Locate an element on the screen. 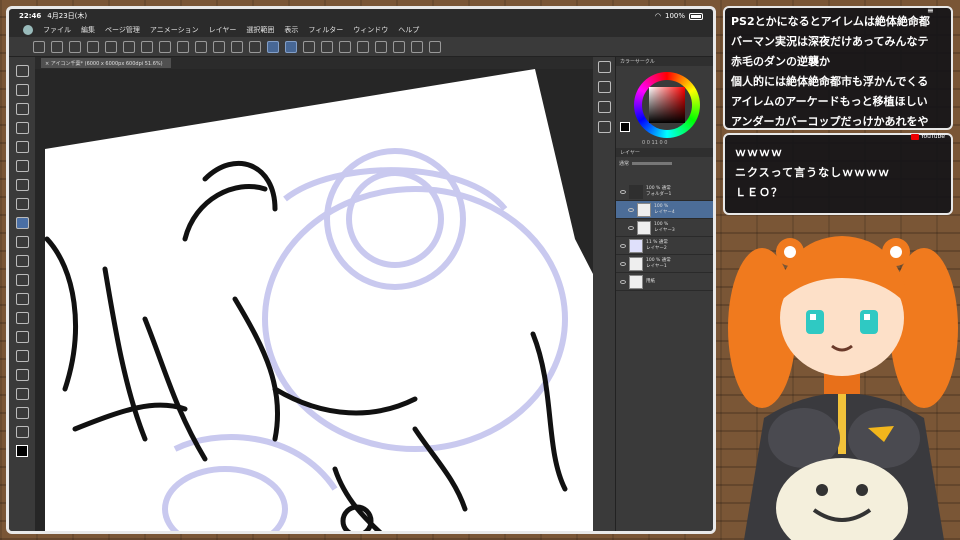 The width and height of the screenshot is (960, 540). blend-mode-select: 通常 is located at coordinates (624, 163).